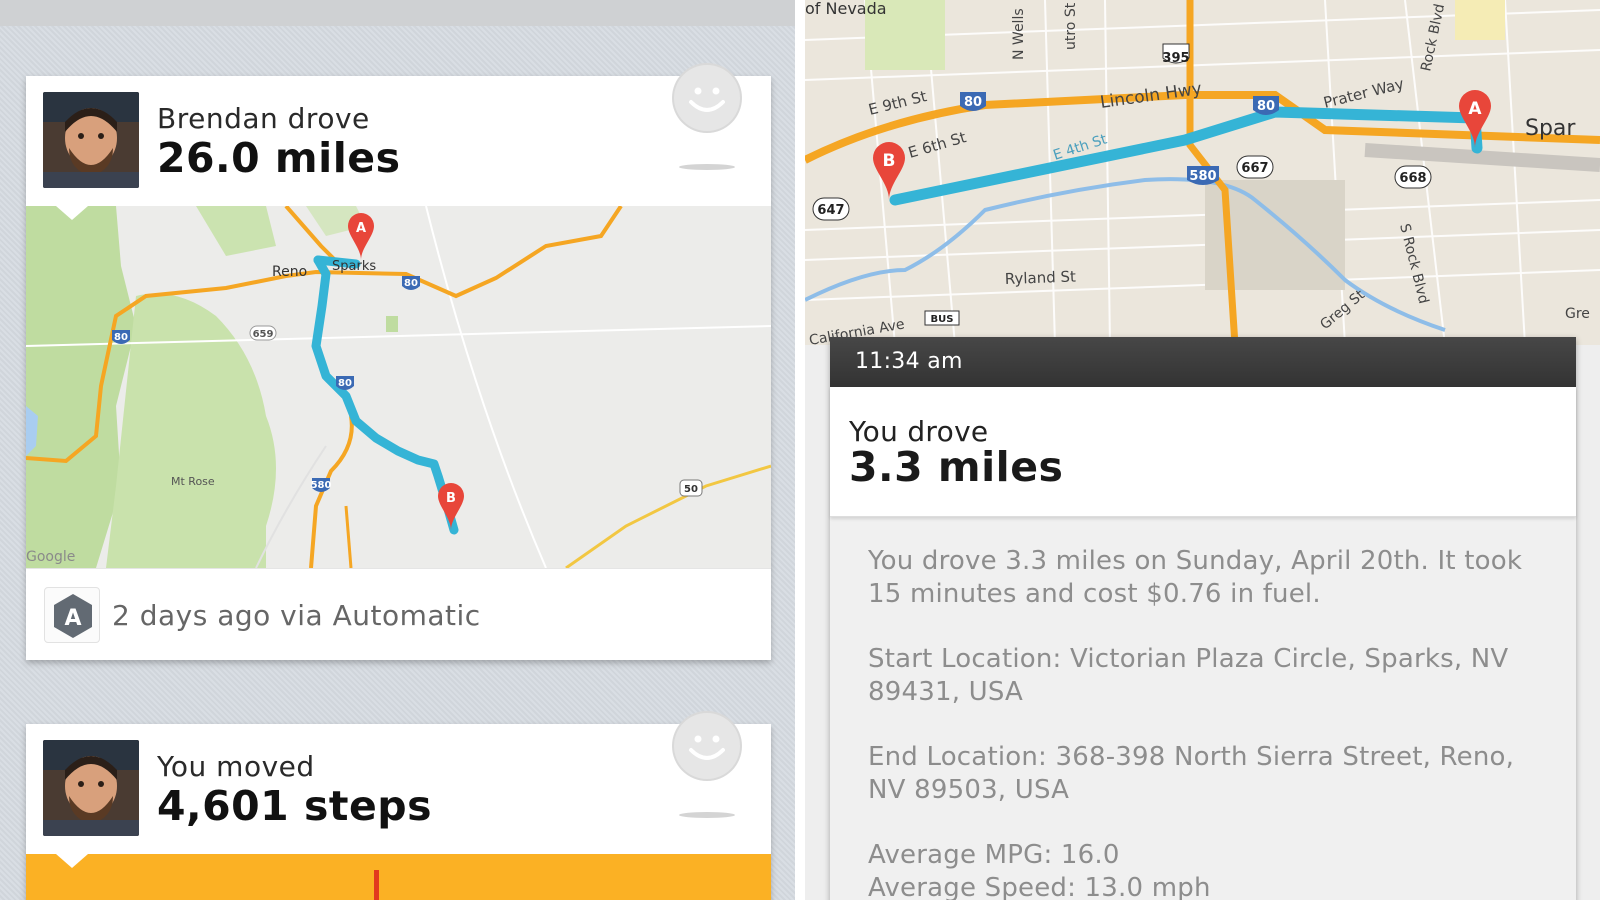 This screenshot has width=1600, height=900. Describe the element at coordinates (1019, 34) in the screenshot. I see `svg-text: N Wells` at that location.